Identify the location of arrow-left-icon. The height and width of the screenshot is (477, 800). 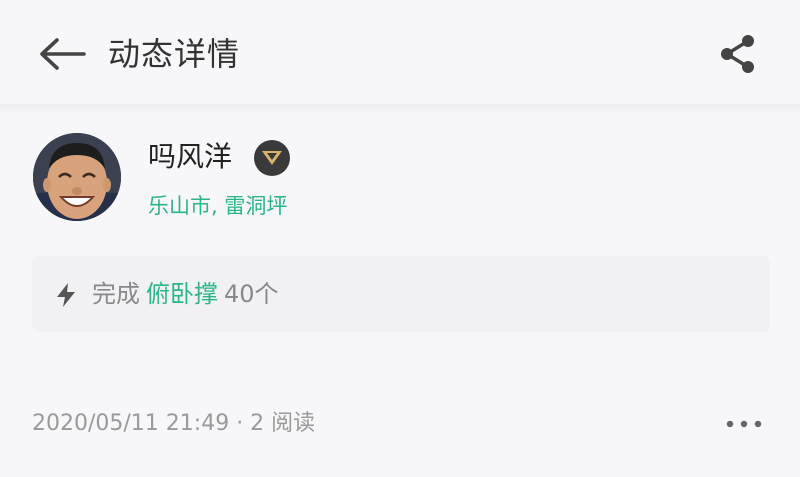
(63, 54).